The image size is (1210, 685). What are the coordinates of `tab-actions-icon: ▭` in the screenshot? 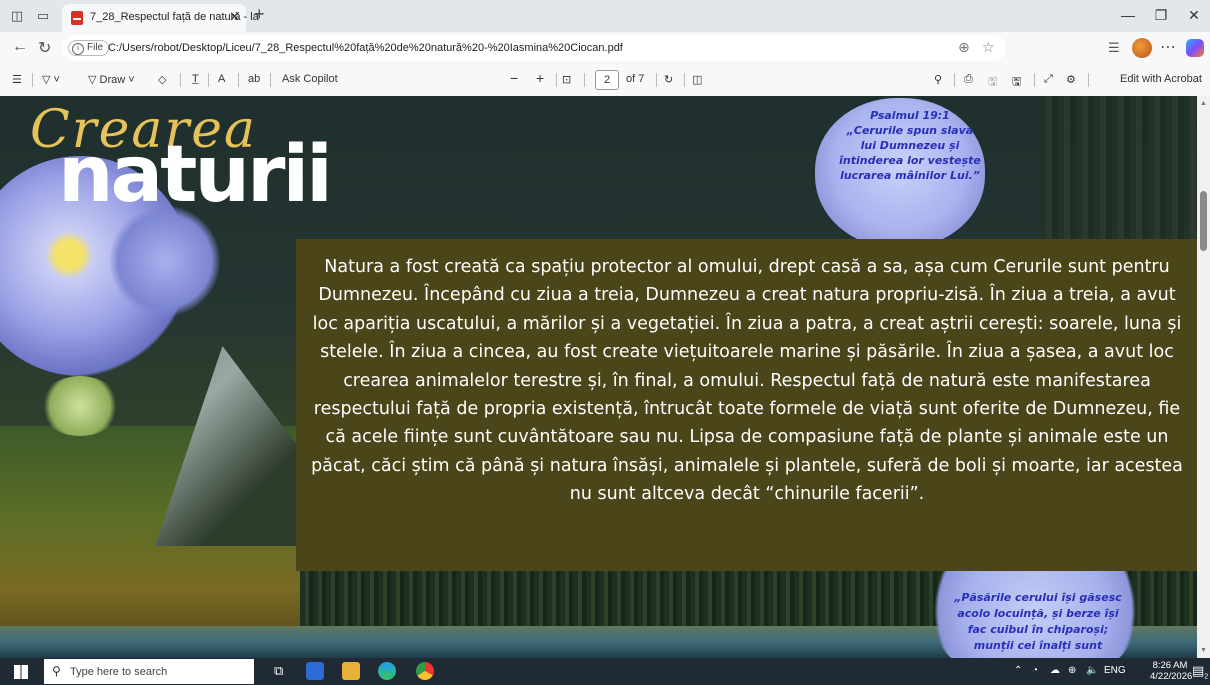 It's located at (43, 16).